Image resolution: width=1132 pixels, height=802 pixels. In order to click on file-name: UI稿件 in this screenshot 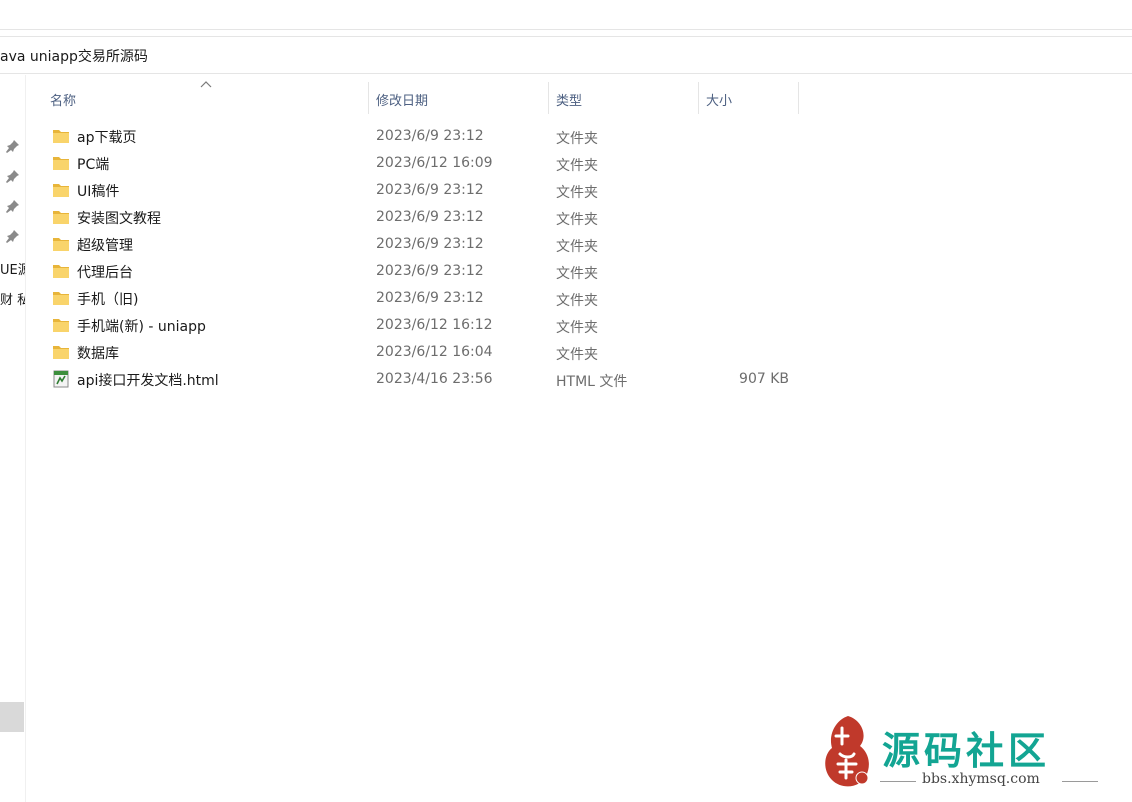, I will do `click(98, 191)`.